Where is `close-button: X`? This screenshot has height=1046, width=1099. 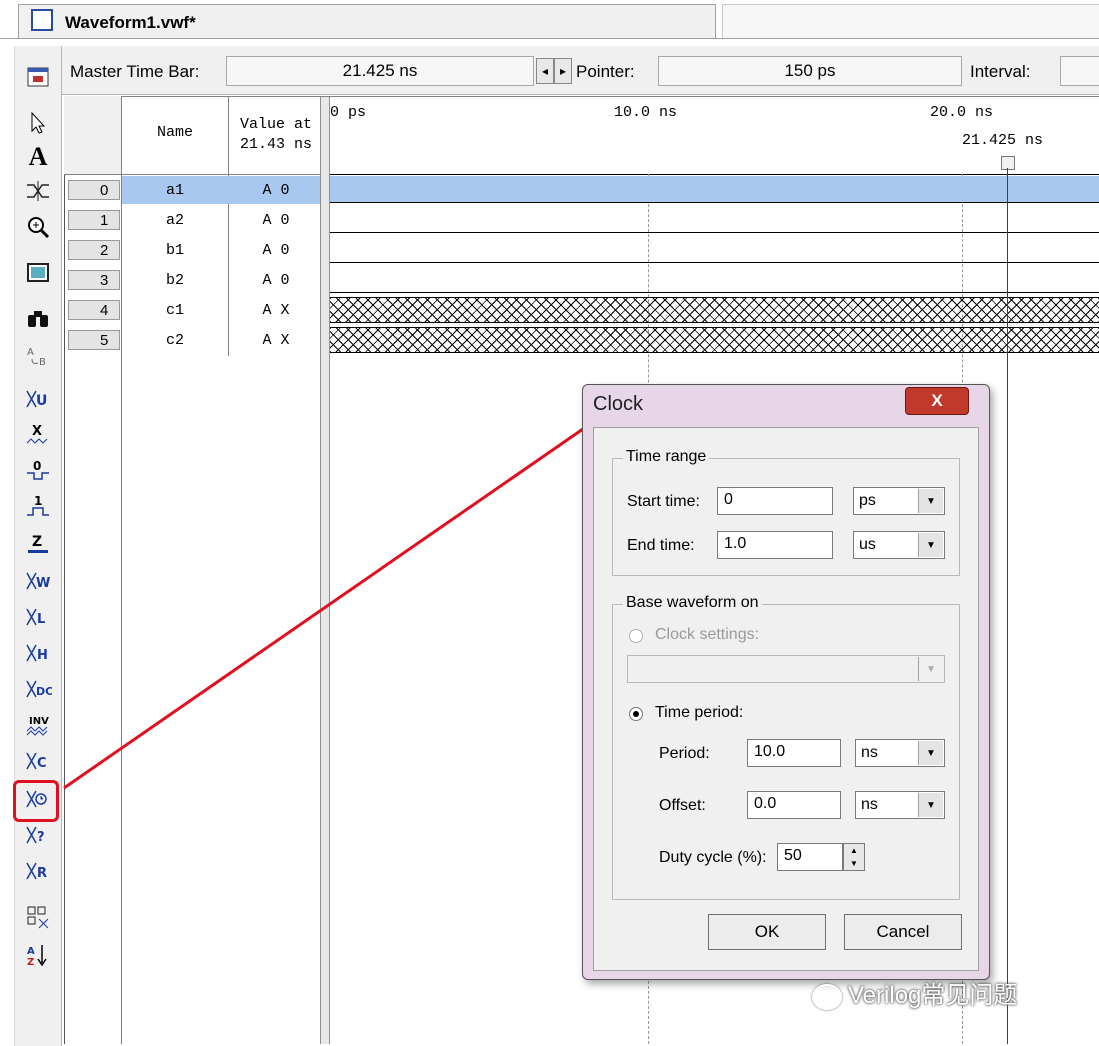
close-button: X is located at coordinates (937, 401).